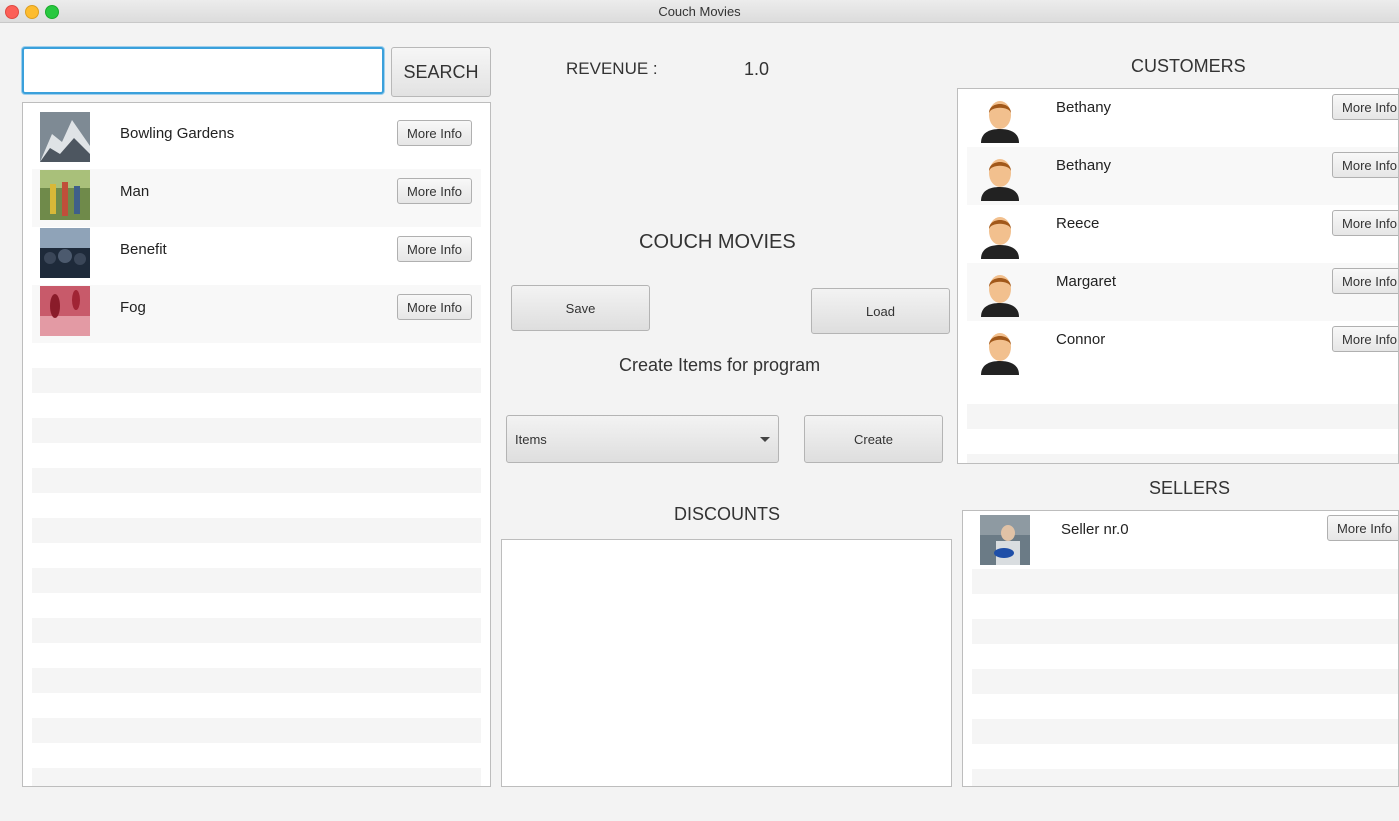 The image size is (1399, 821). What do you see at coordinates (177, 133) in the screenshot?
I see `movie-title: Bowling Gardens` at bounding box center [177, 133].